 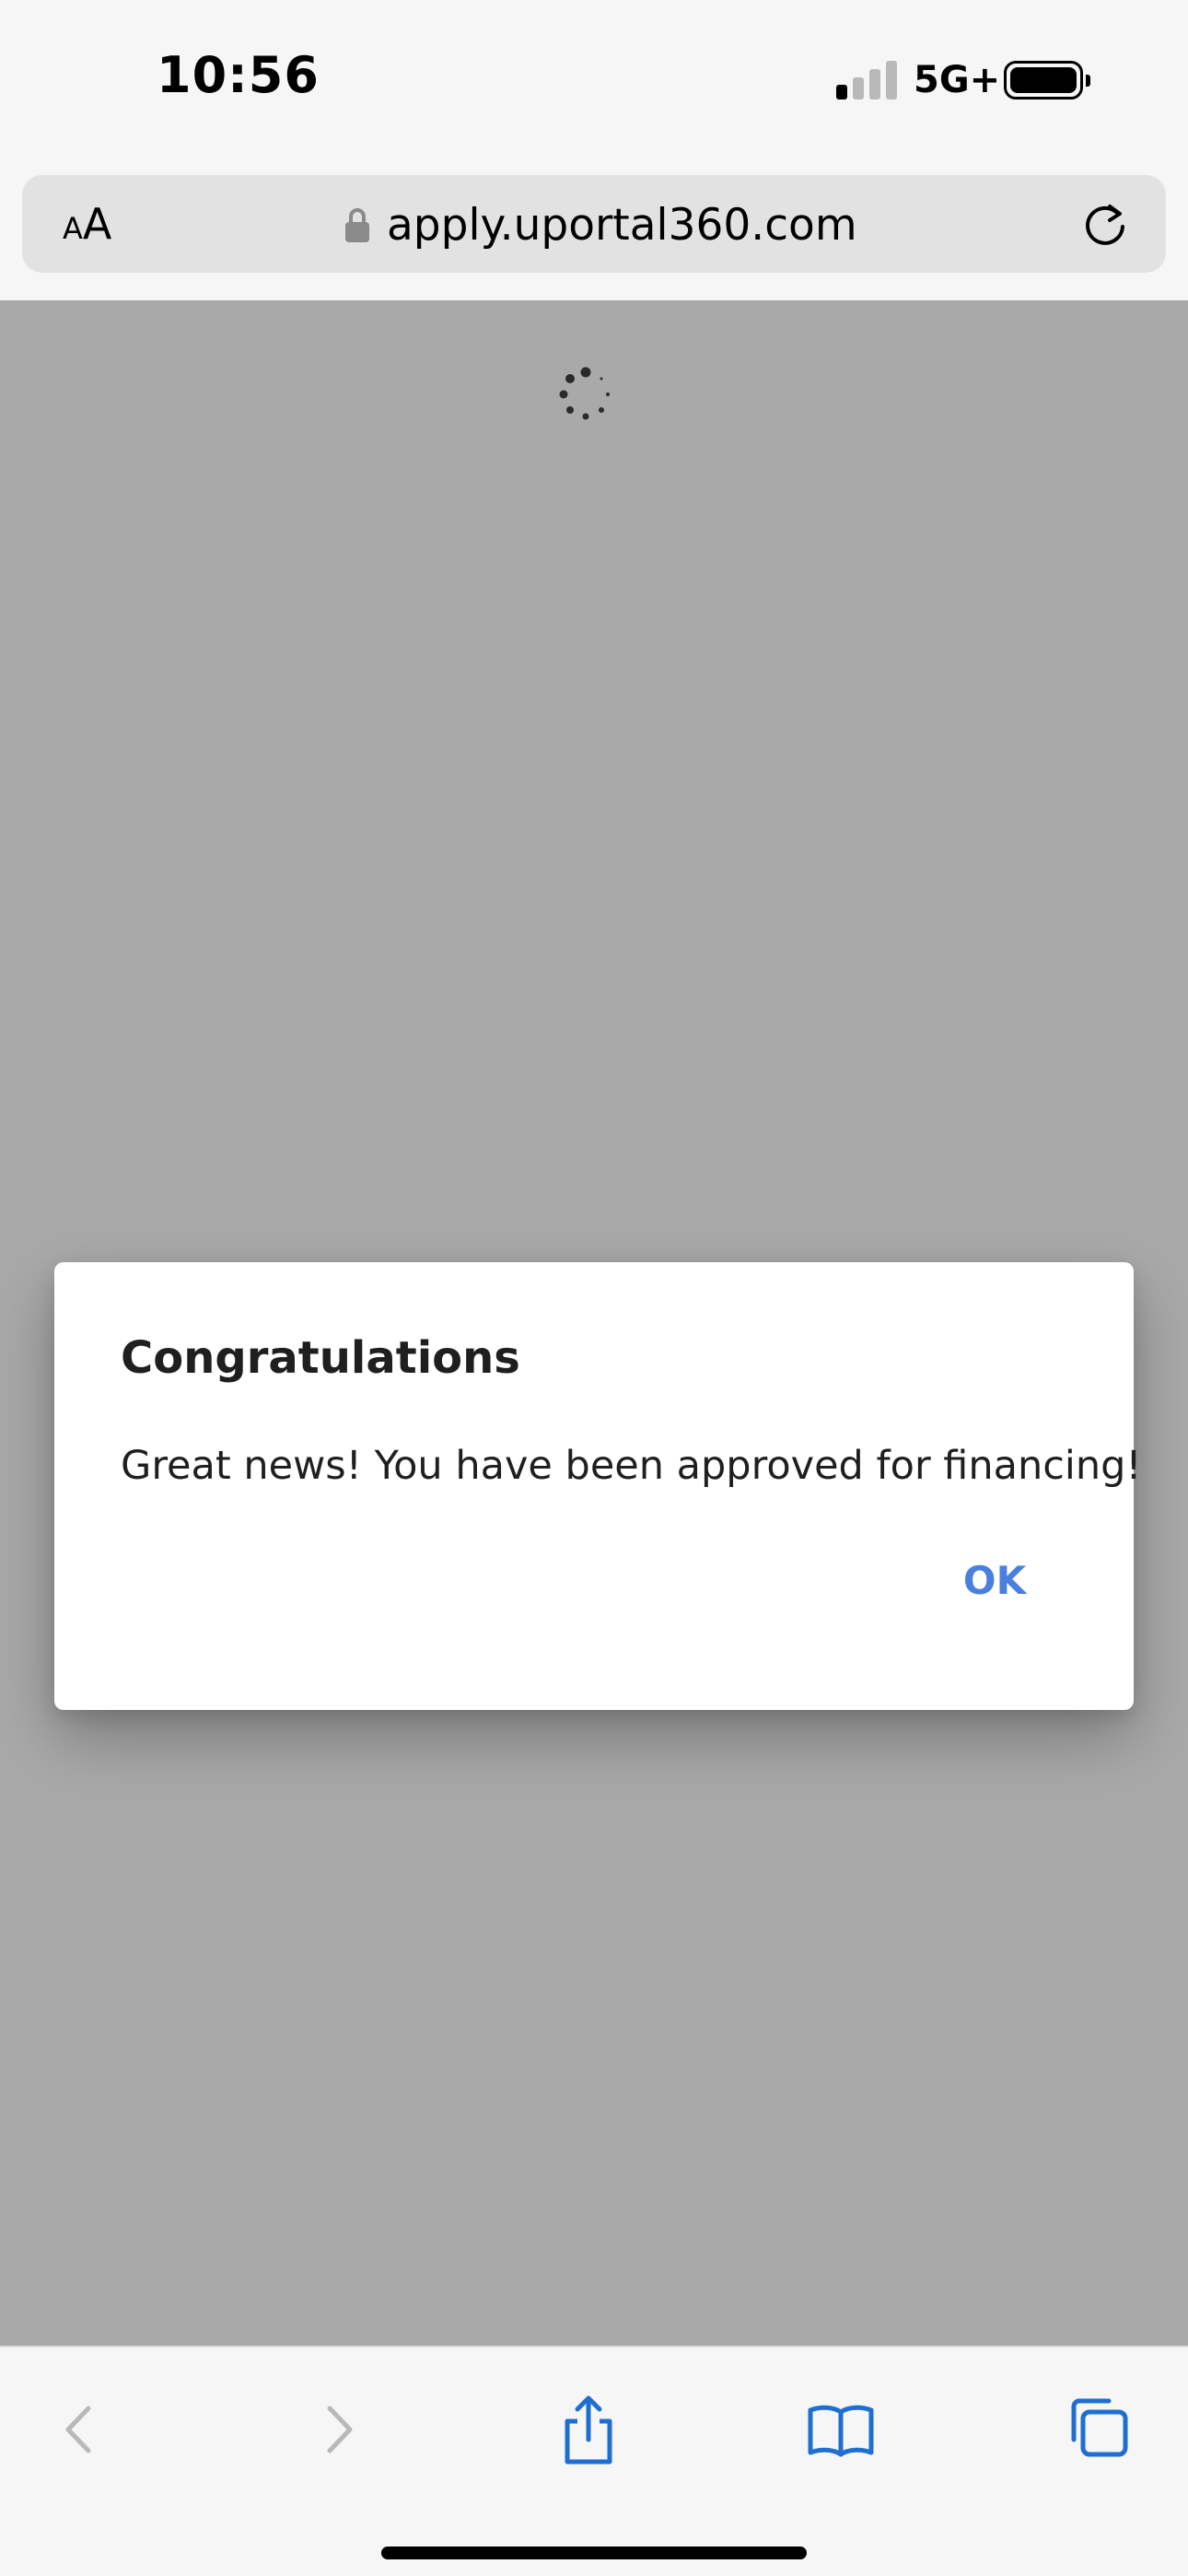 I want to click on browser-toolbar, so click(x=594, y=2461).